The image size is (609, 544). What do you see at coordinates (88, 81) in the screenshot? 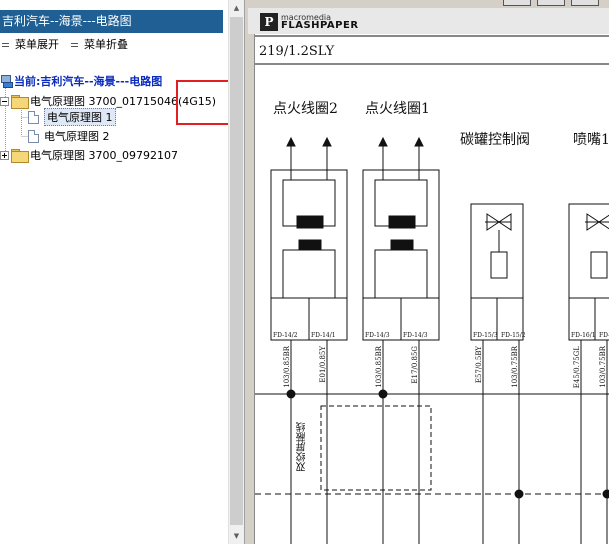
I see `tree-root-label: 当前:吉利汽车--海景---电路图` at bounding box center [88, 81].